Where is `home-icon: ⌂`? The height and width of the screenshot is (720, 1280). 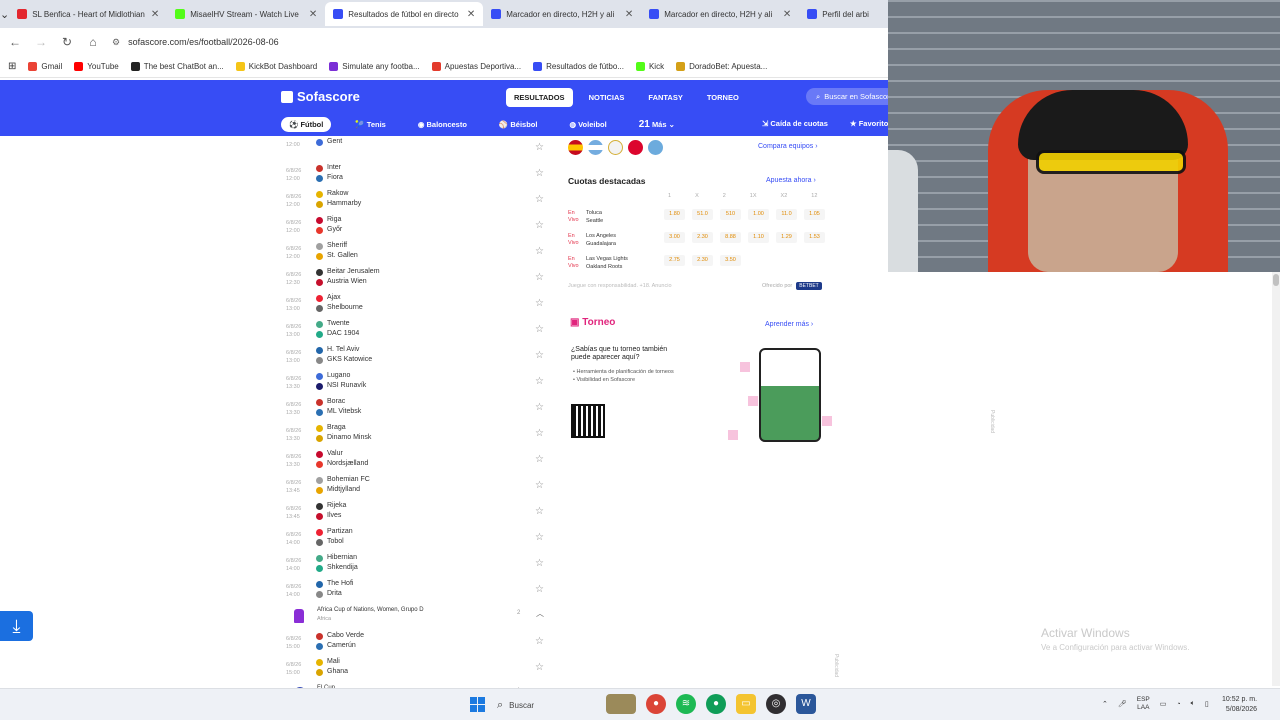
home-icon: ⌂ is located at coordinates (93, 42).